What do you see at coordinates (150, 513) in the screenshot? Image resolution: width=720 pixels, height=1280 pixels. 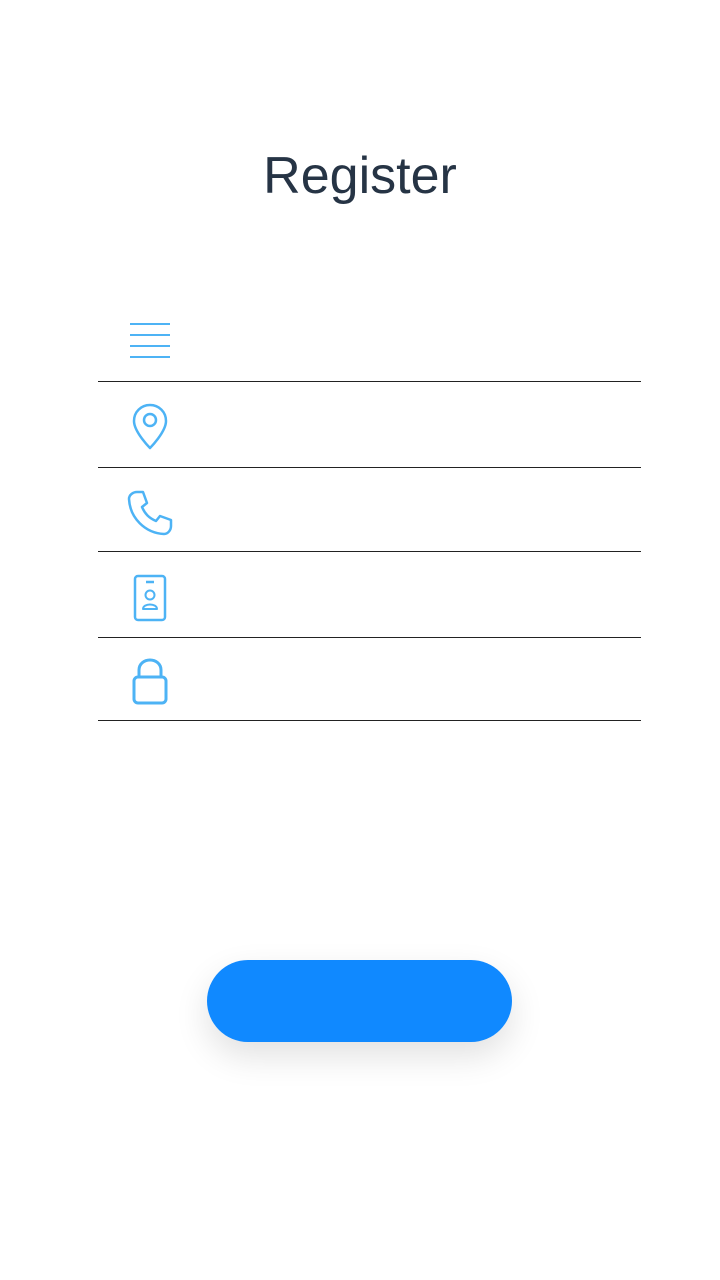 I see `phone-icon` at bounding box center [150, 513].